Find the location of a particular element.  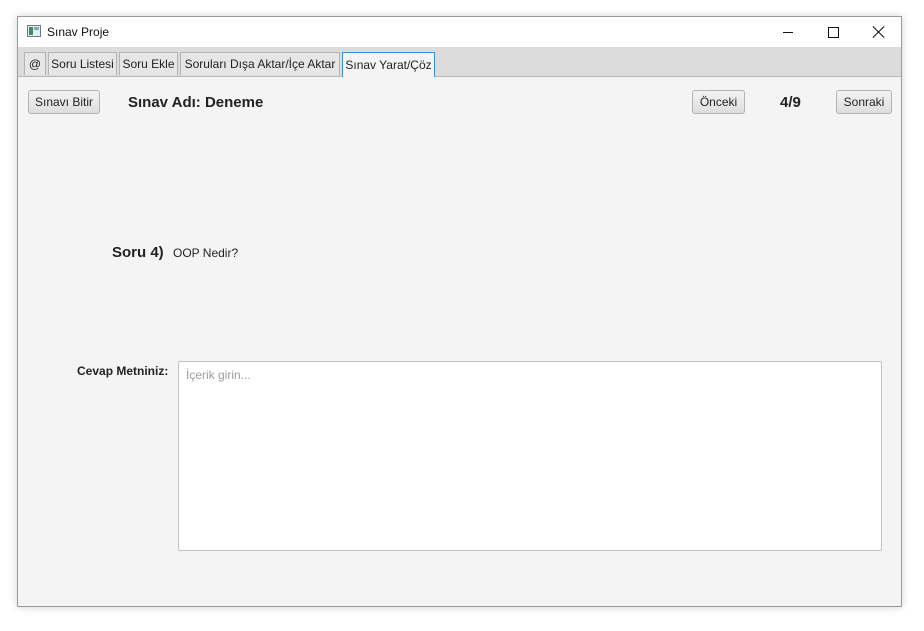

tab-soru-ekle: Soru Ekle is located at coordinates (148, 63).